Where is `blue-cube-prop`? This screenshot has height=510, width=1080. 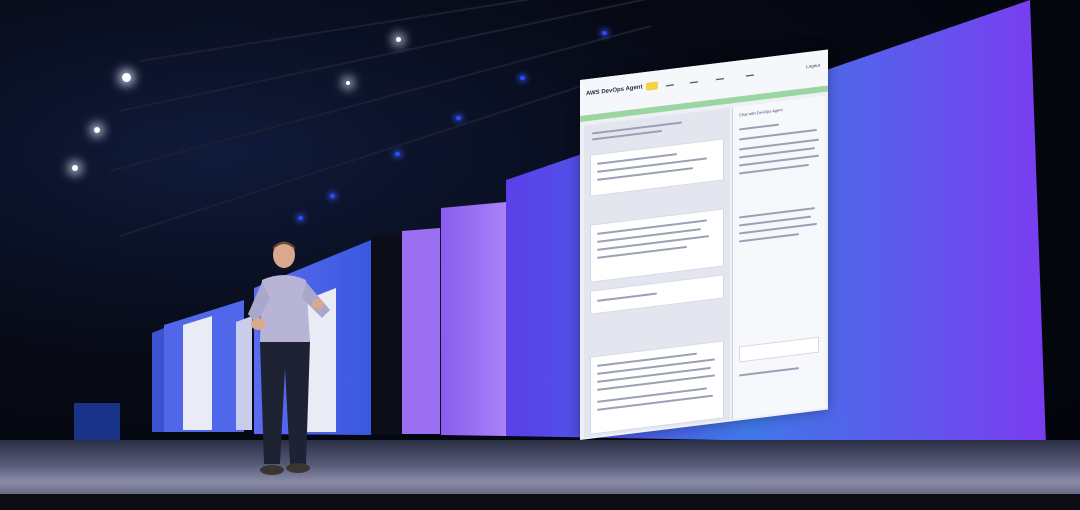
blue-cube-prop is located at coordinates (97, 423).